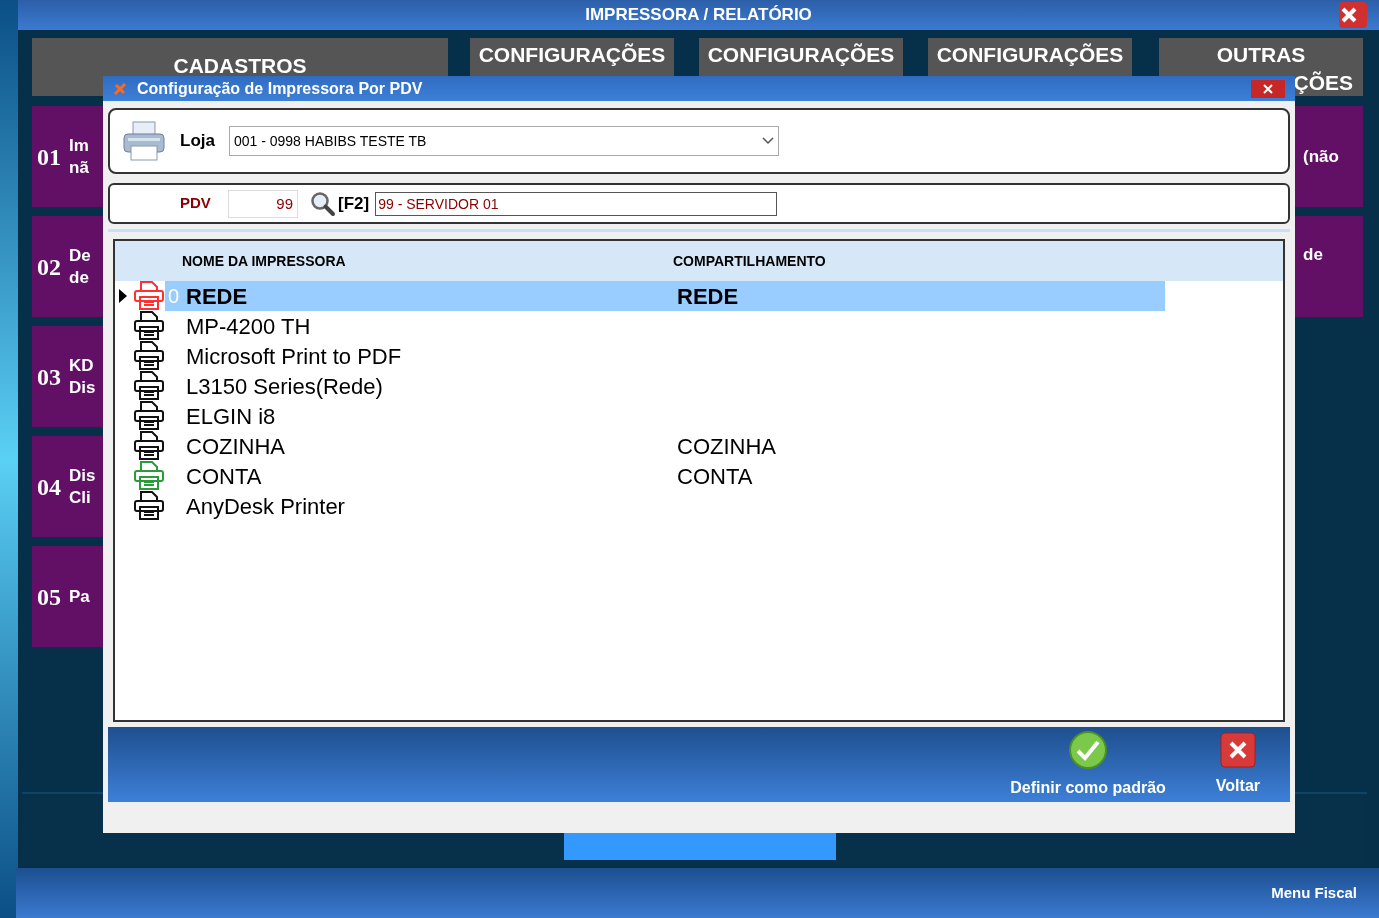 The width and height of the screenshot is (1379, 918). I want to click on sharing-name: CONTA, so click(715, 476).